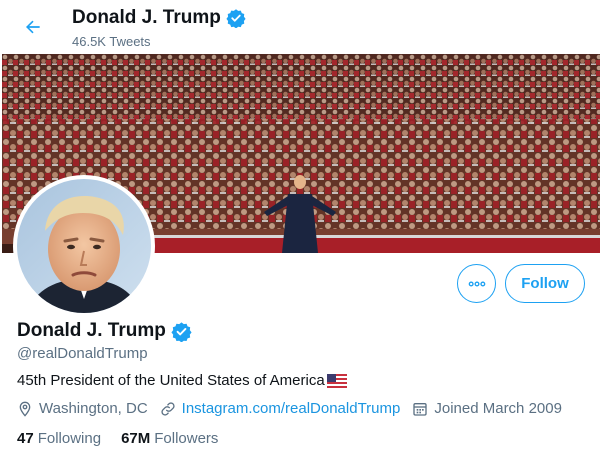 The image size is (602, 455). I want to click on back-arrow-icon, so click(33, 27).